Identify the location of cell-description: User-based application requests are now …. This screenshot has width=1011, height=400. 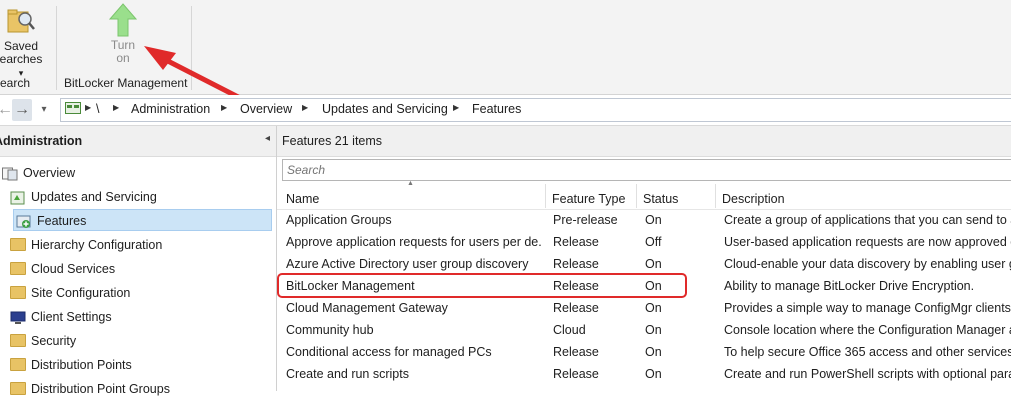
(867, 242).